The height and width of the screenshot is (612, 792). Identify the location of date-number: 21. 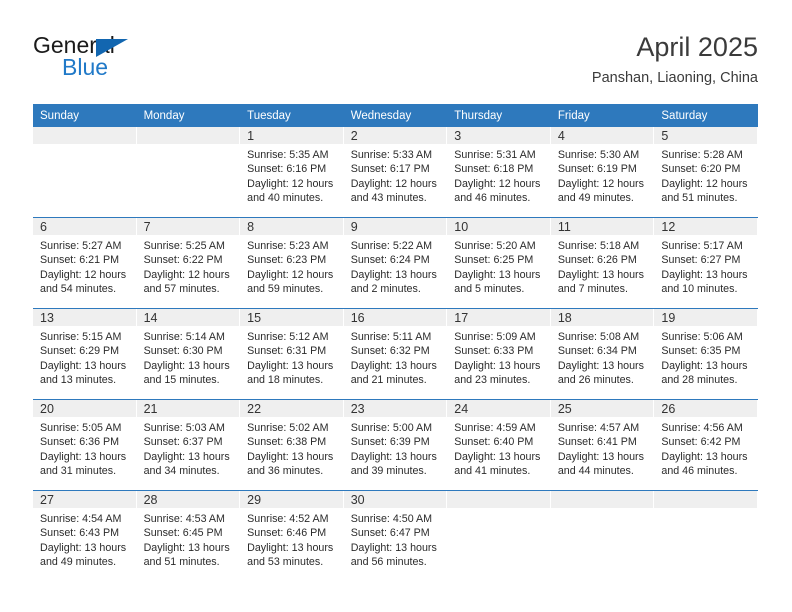
(150, 409).